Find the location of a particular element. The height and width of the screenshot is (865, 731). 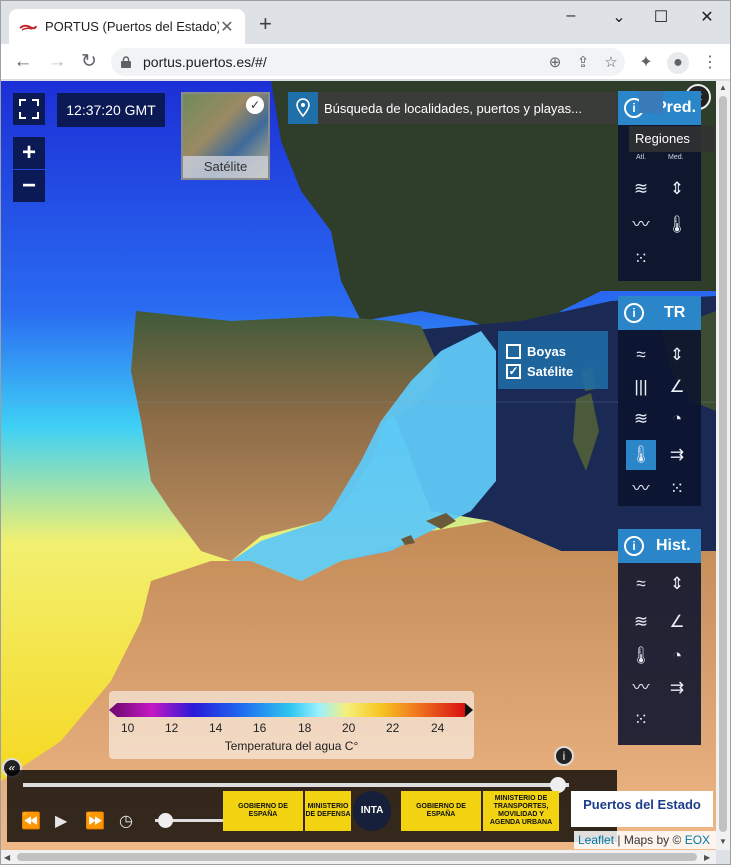

legend-tick: 18 is located at coordinates (305, 728).